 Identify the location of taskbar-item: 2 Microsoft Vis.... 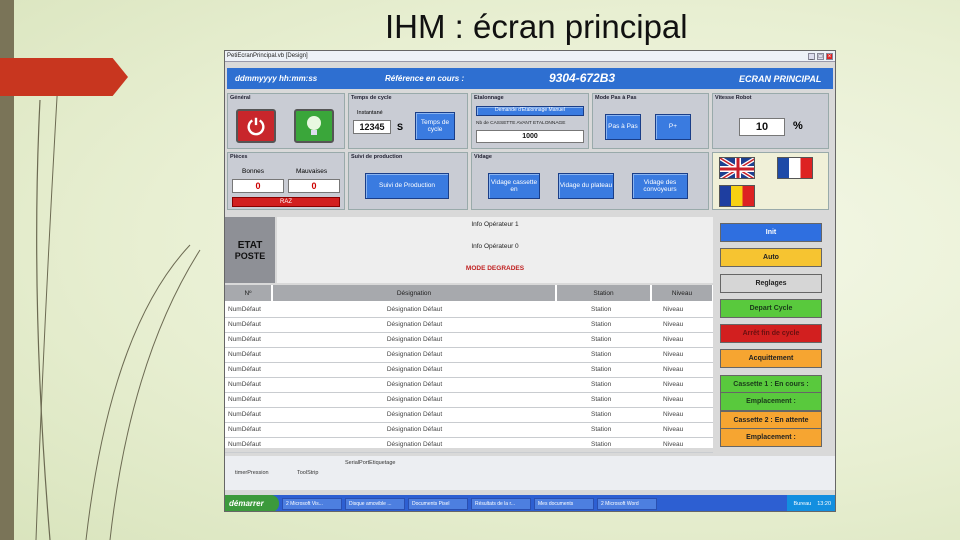
(312, 503).